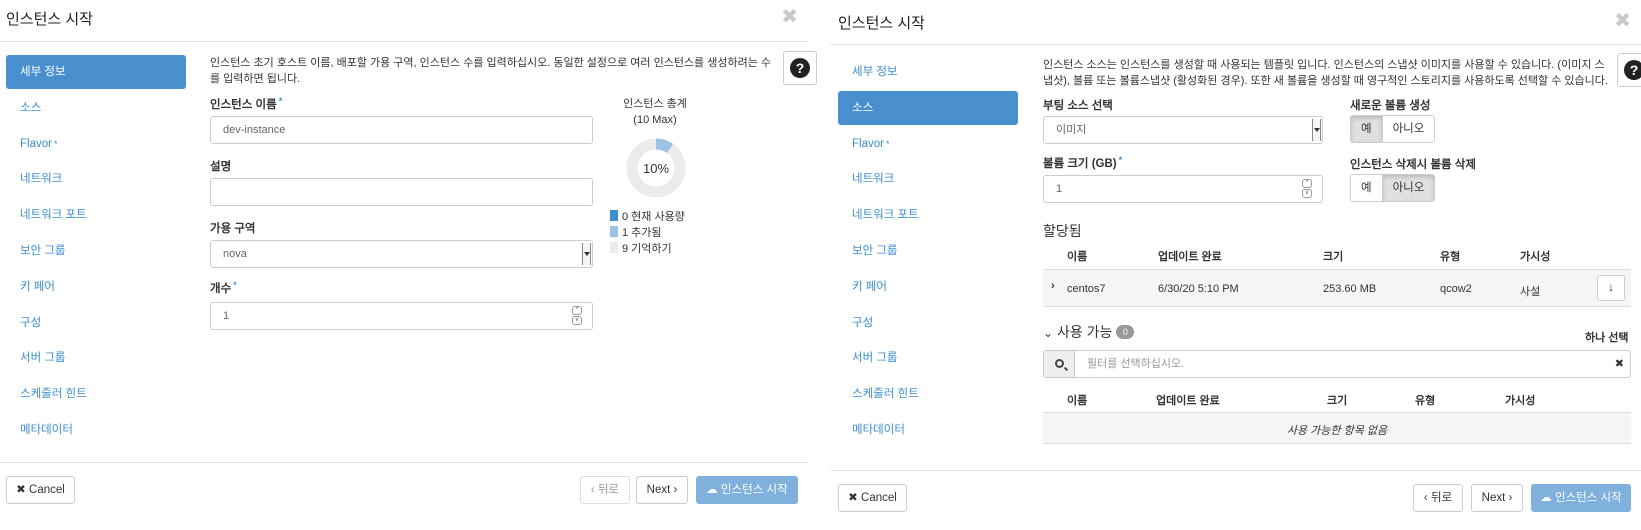  I want to click on description-input, so click(401, 192).